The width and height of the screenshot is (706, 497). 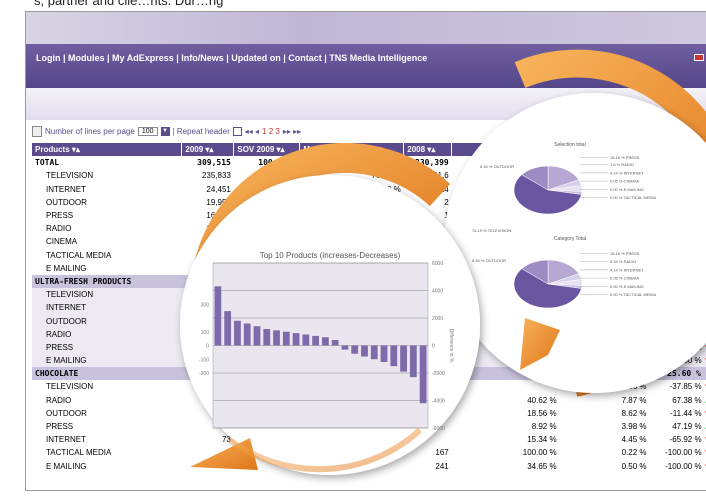 What do you see at coordinates (677, 426) in the screenshot?
I see `table-cell: 47.19 % ↗` at bounding box center [677, 426].